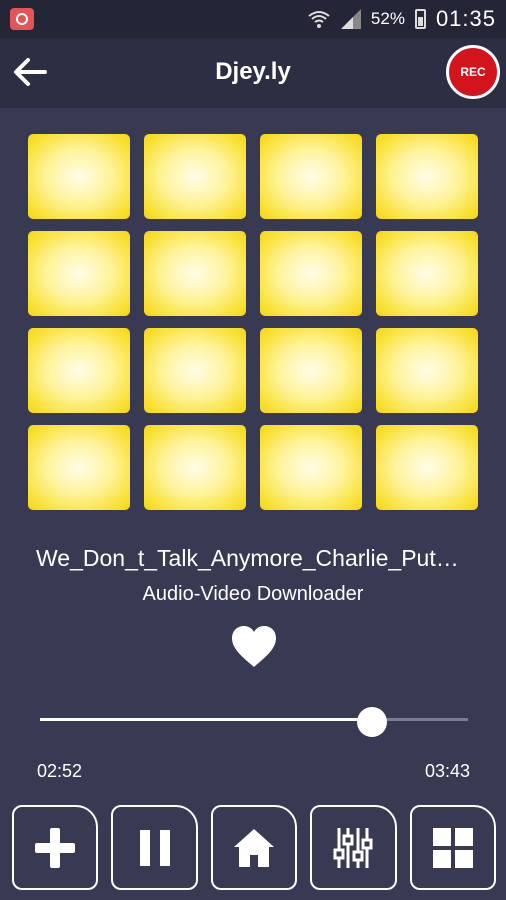 This screenshot has width=506, height=900. Describe the element at coordinates (465, 18) in the screenshot. I see `status-time: 01:35` at that location.